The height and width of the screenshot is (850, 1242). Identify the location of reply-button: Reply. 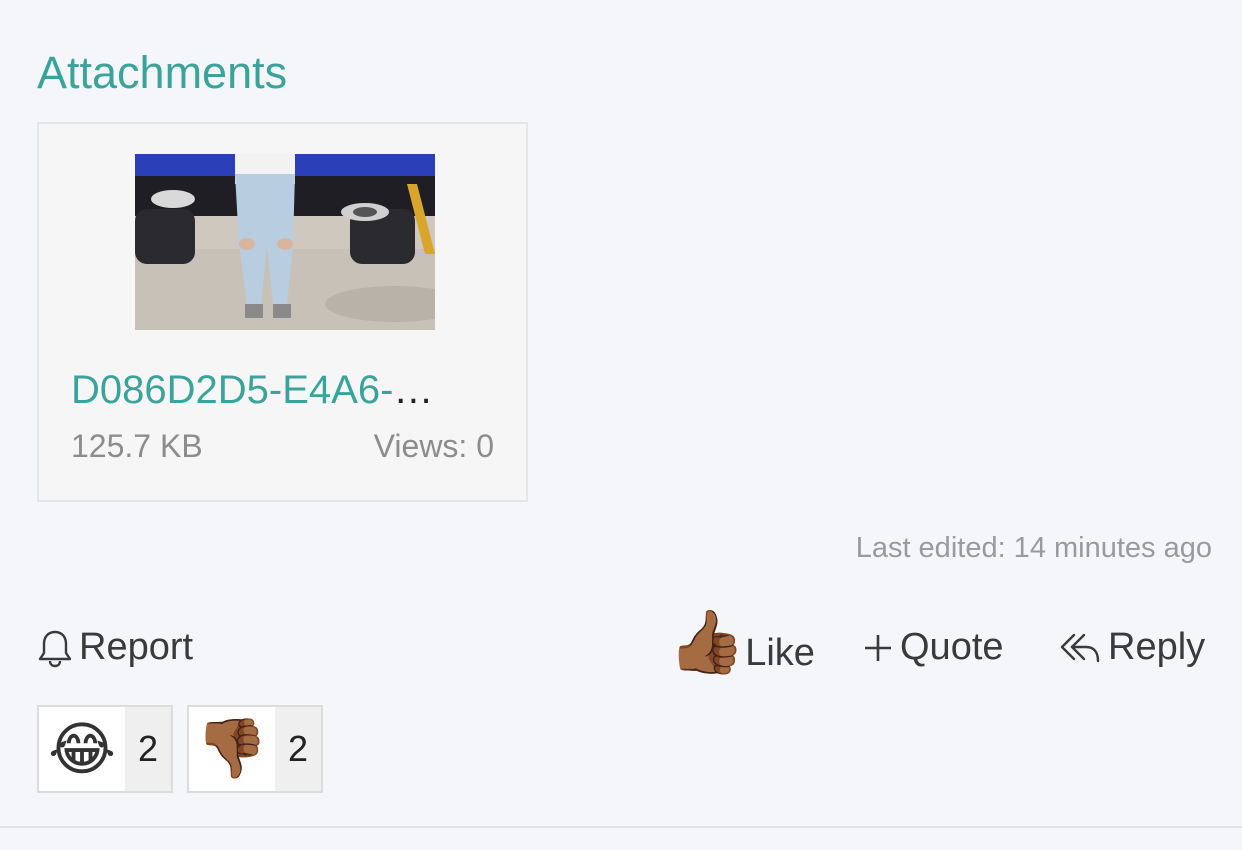
(1131, 647).